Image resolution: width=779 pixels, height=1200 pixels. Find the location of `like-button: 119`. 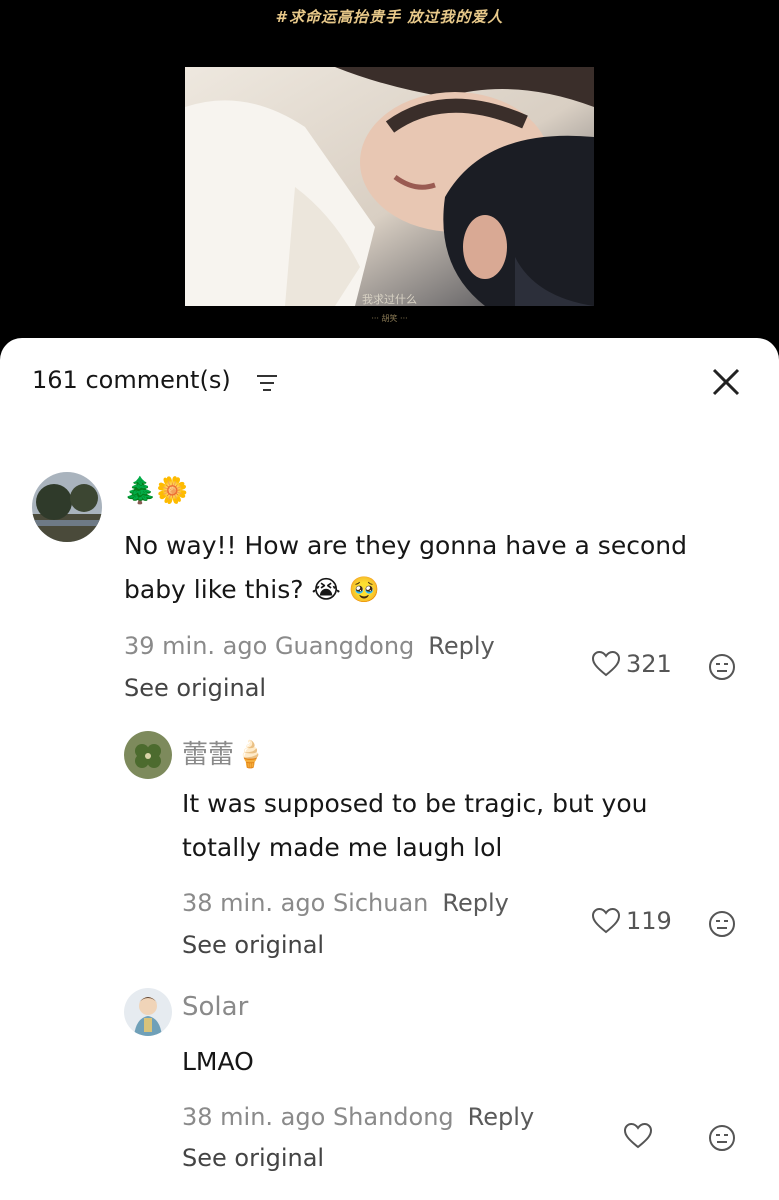

like-button: 119 is located at coordinates (632, 921).